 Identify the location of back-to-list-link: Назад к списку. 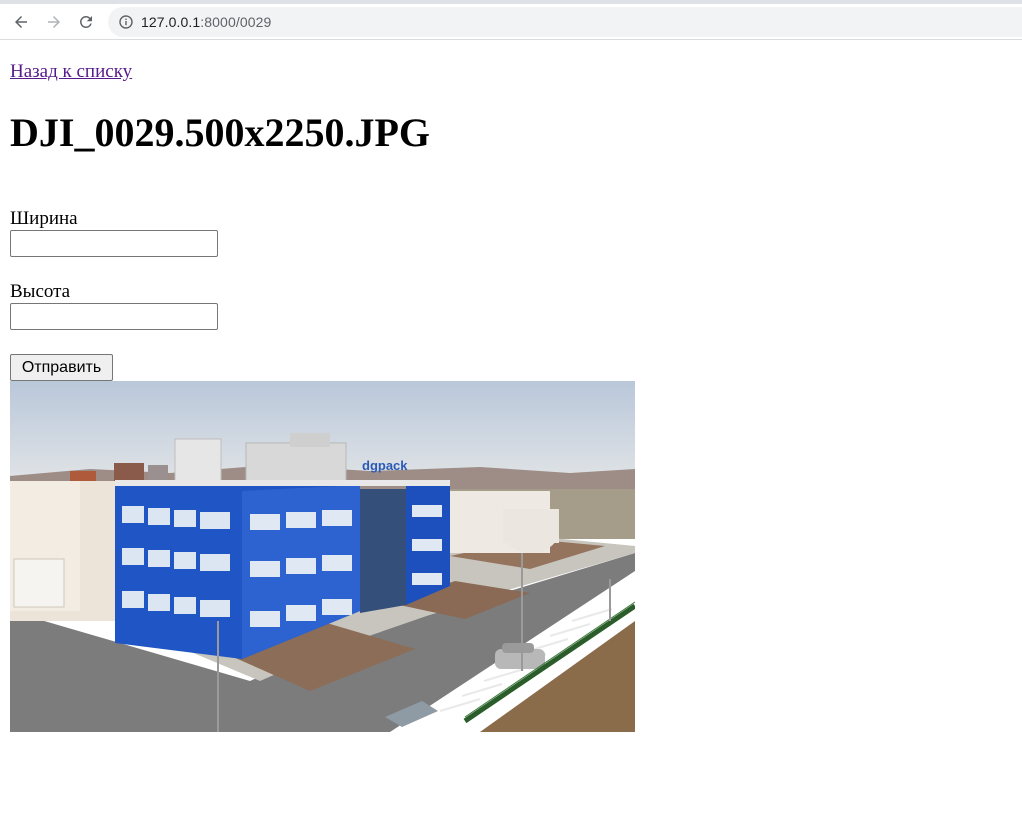
(71, 72).